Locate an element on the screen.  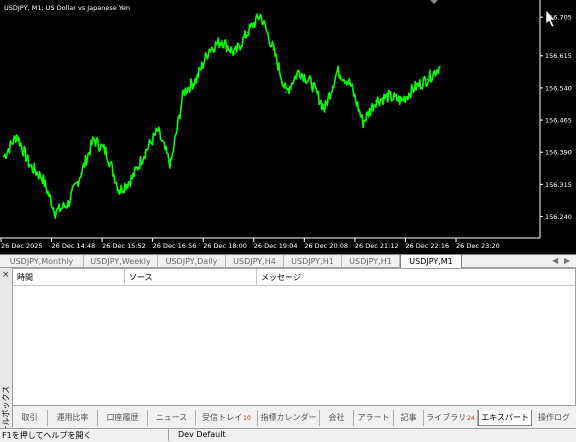
time-label: 26 Dec 2025 is located at coordinates (22, 246).